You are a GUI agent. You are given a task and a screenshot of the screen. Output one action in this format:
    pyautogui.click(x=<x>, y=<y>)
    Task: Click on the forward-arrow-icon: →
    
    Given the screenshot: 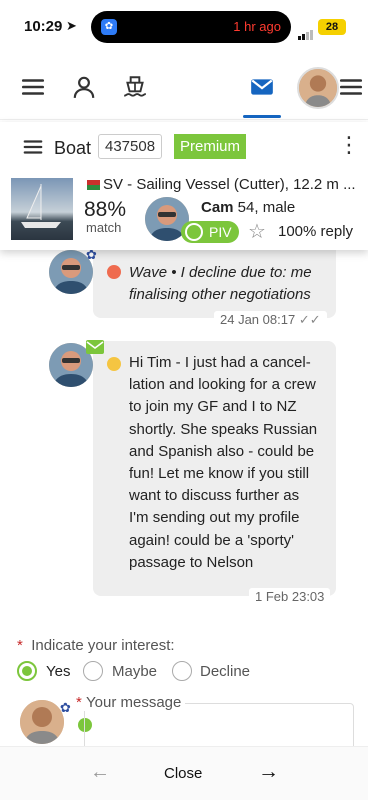 What is the action you would take?
    pyautogui.click(x=268, y=772)
    